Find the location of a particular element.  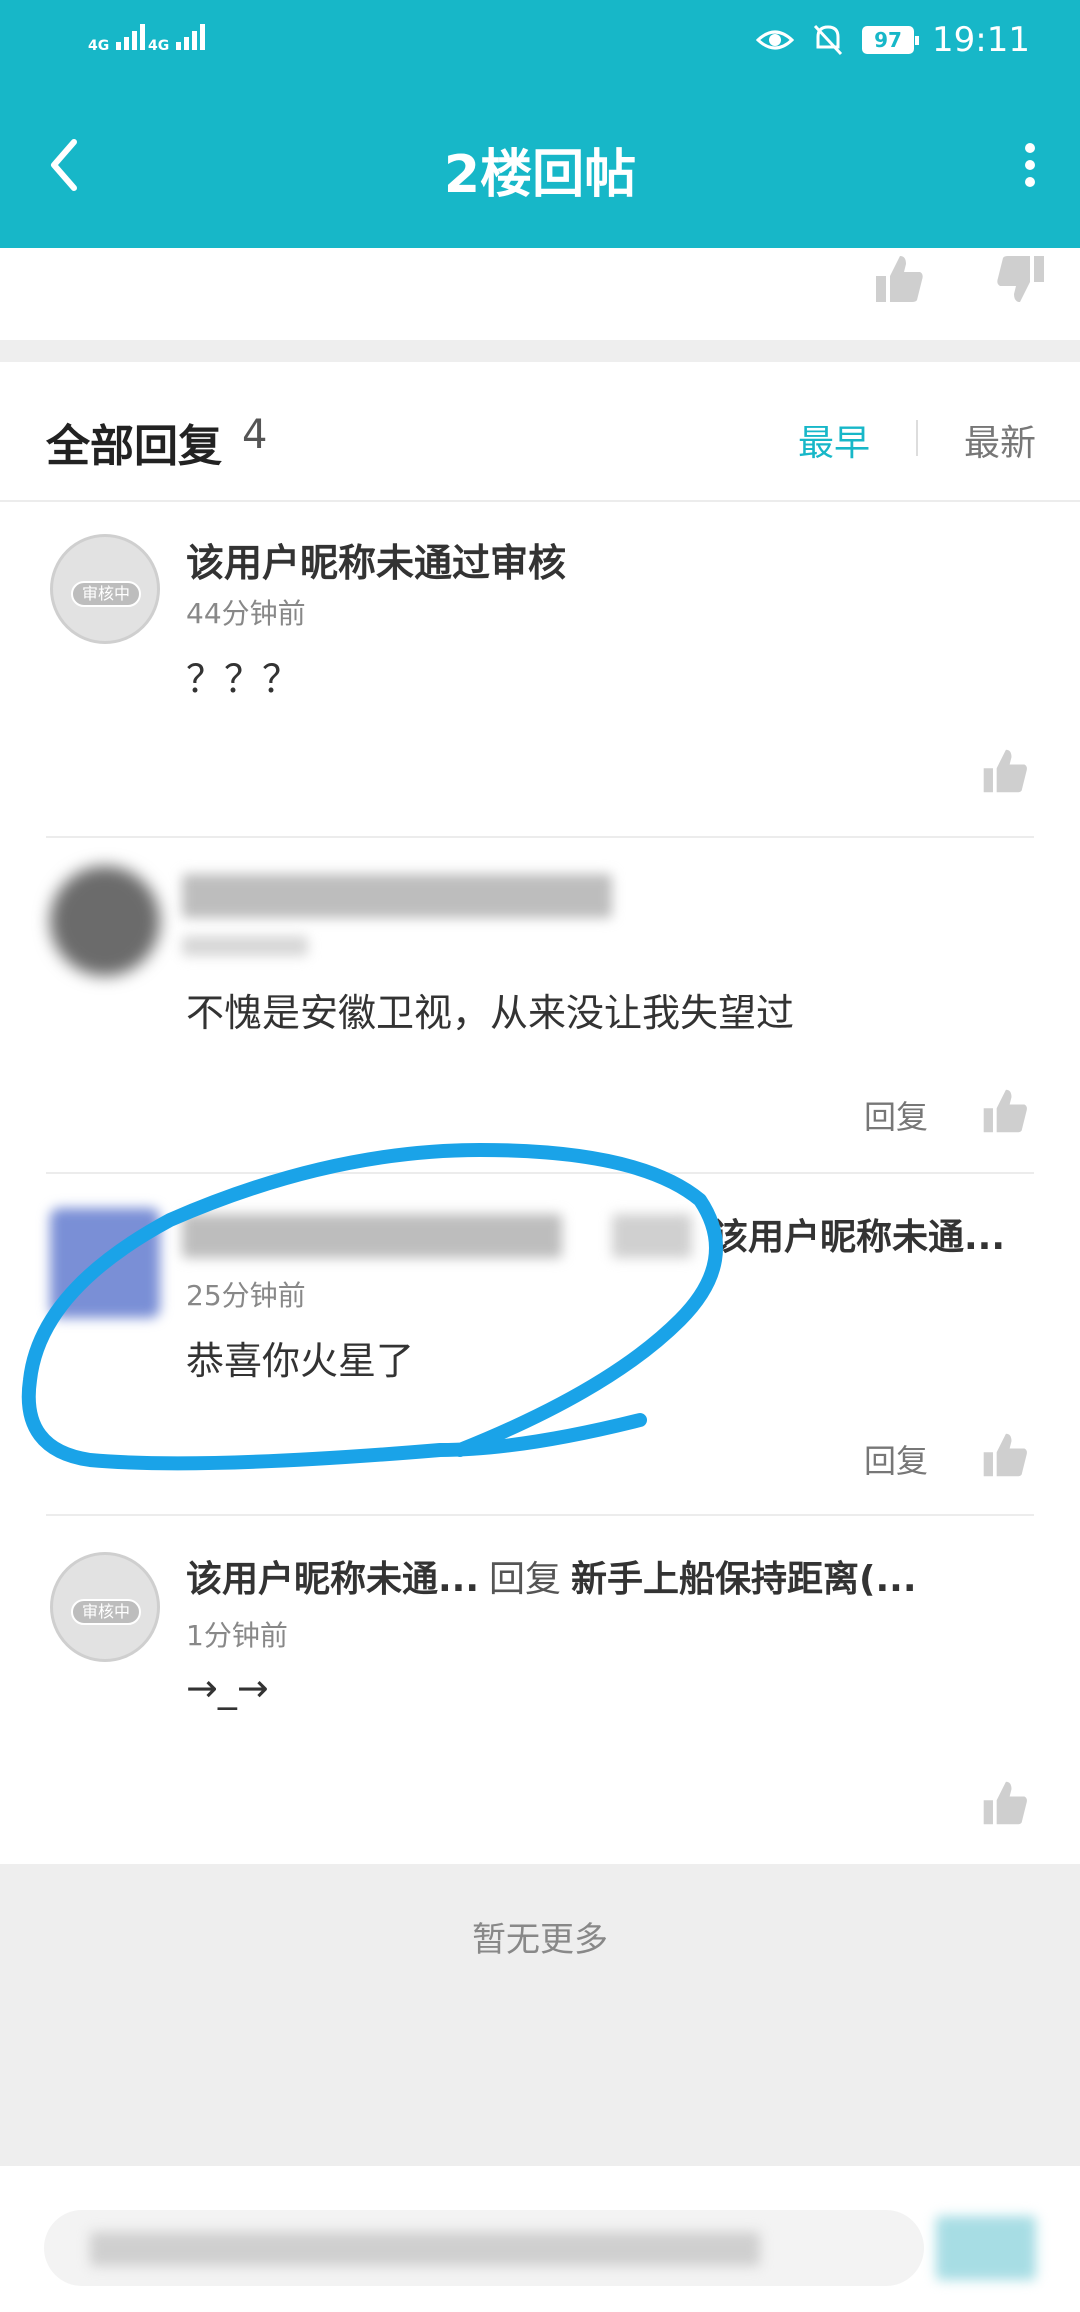

app-bar: 2楼回帖 is located at coordinates (540, 164).